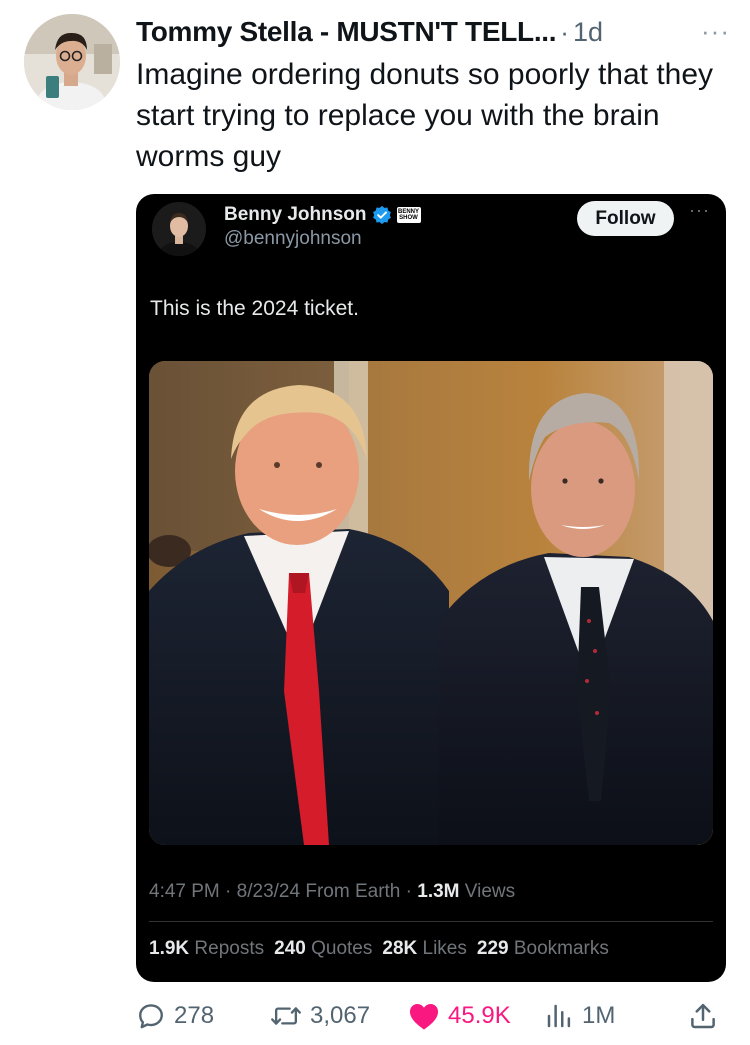 Image resolution: width=750 pixels, height=1045 pixels. Describe the element at coordinates (703, 1016) in the screenshot. I see `share-icon` at that location.